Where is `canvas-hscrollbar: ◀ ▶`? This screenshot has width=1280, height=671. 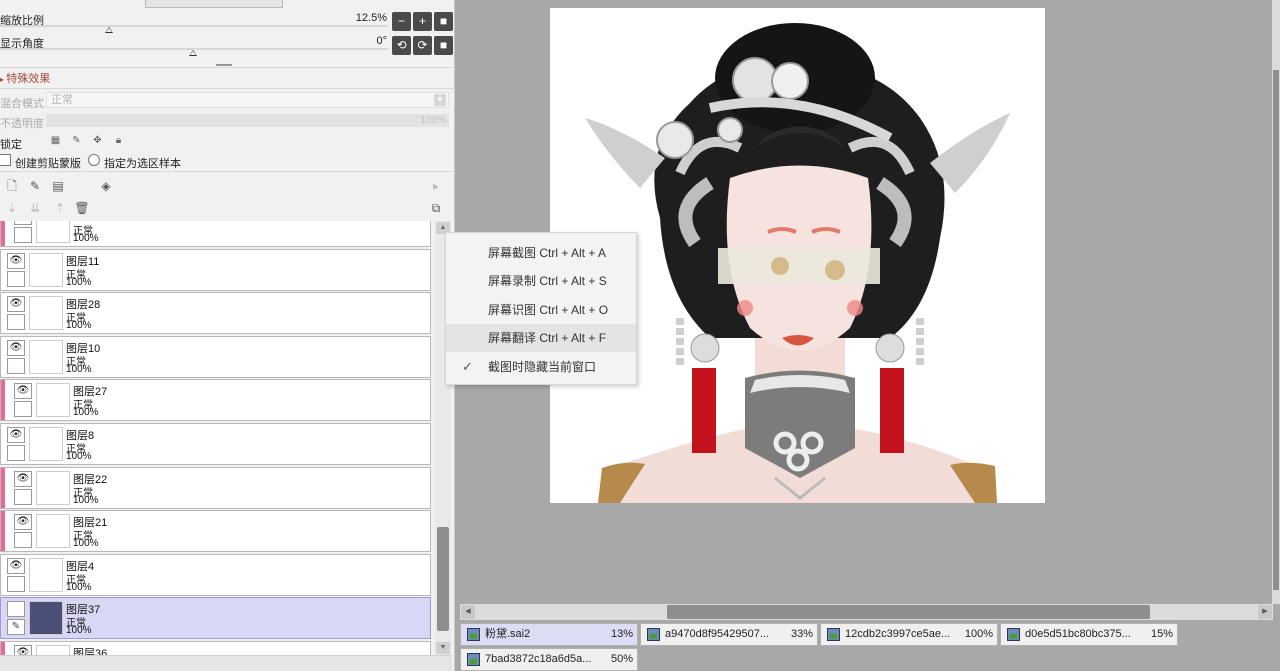 canvas-hscrollbar: ◀ ▶ is located at coordinates (866, 612).